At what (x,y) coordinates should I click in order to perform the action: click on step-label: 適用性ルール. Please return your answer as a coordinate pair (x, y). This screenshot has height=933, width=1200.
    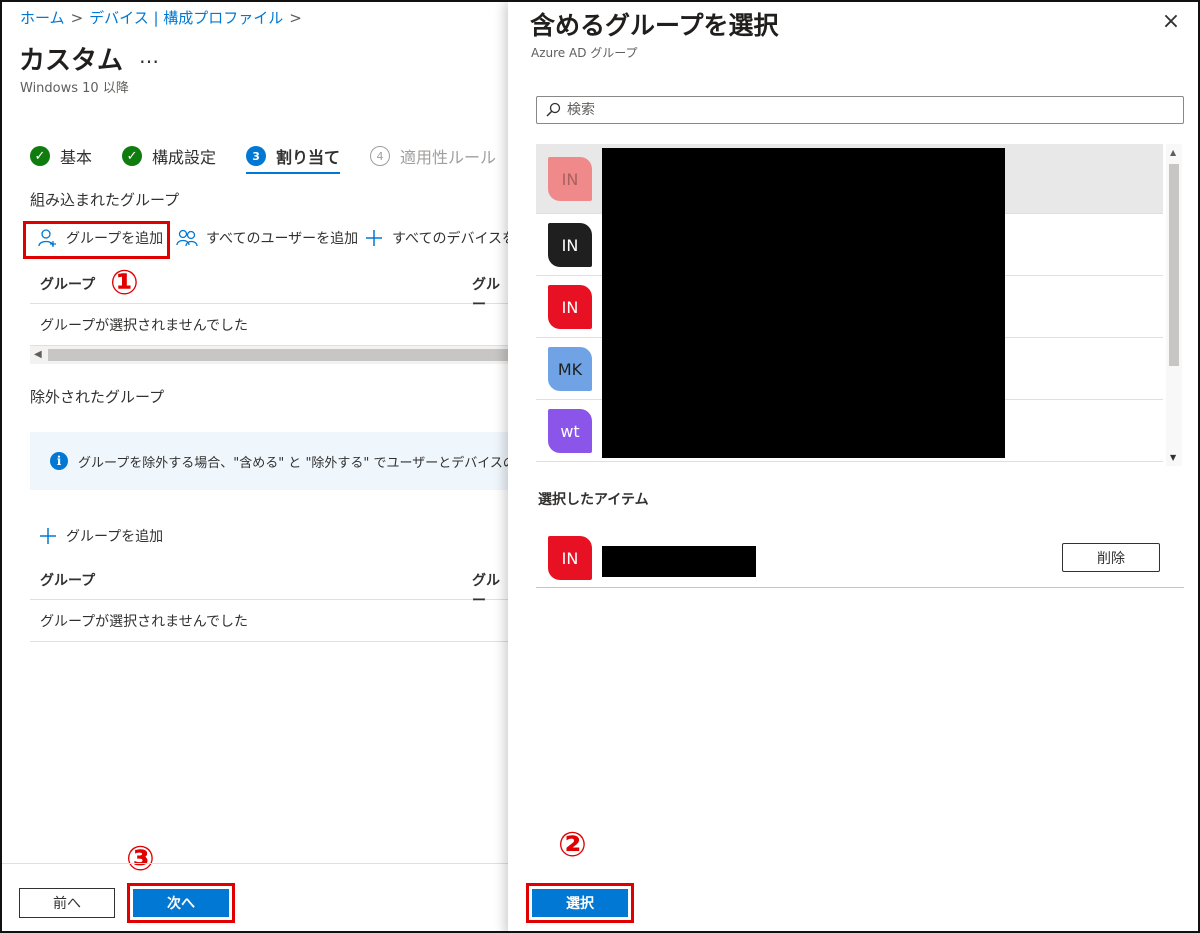
    Looking at the image, I should click on (448, 157).